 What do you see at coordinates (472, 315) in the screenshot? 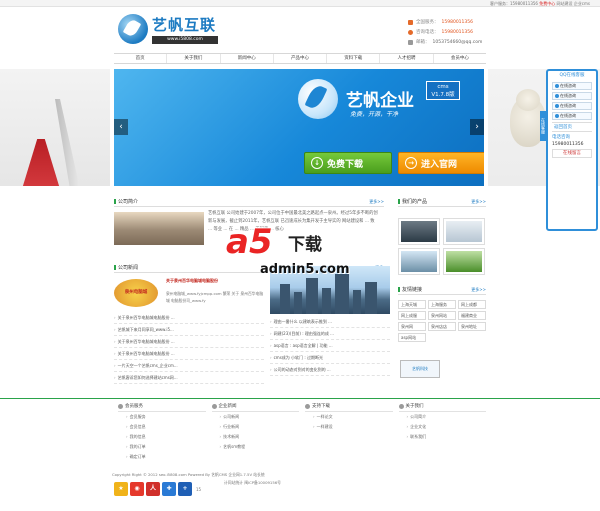
I see `friend-link: 福建商业` at bounding box center [472, 315].